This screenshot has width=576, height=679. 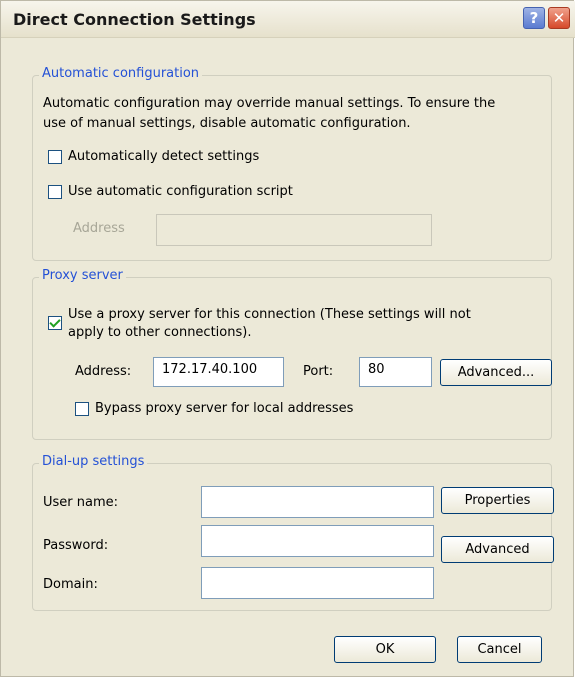 What do you see at coordinates (76, 545) in the screenshot?
I see `password-label: Password:` at bounding box center [76, 545].